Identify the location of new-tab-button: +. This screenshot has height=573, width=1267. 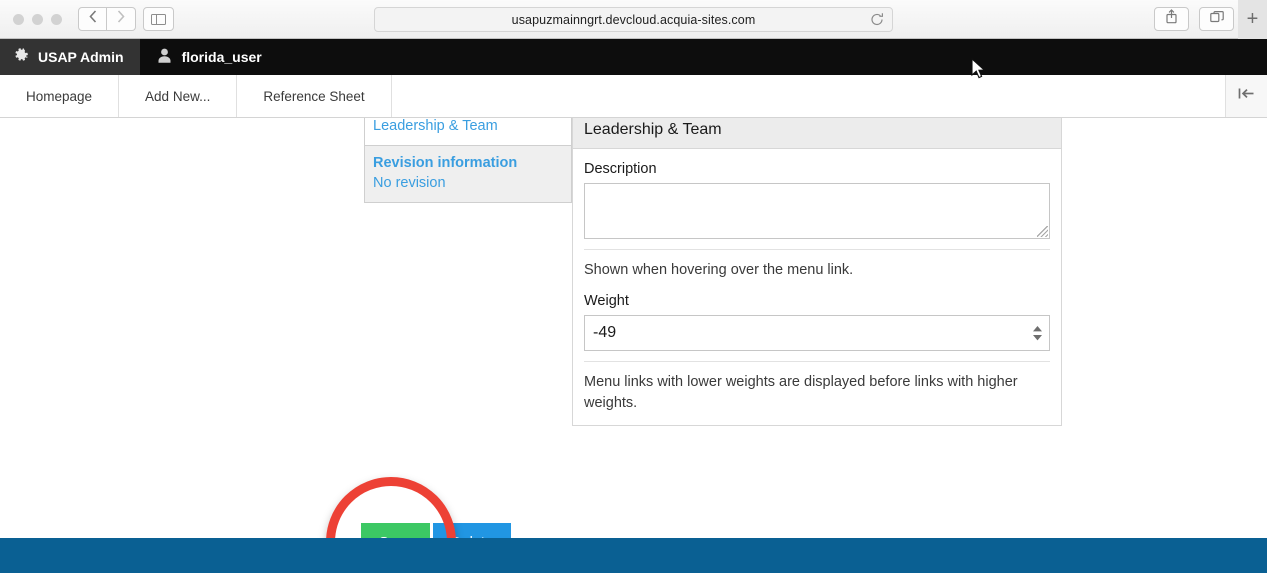
(1252, 19).